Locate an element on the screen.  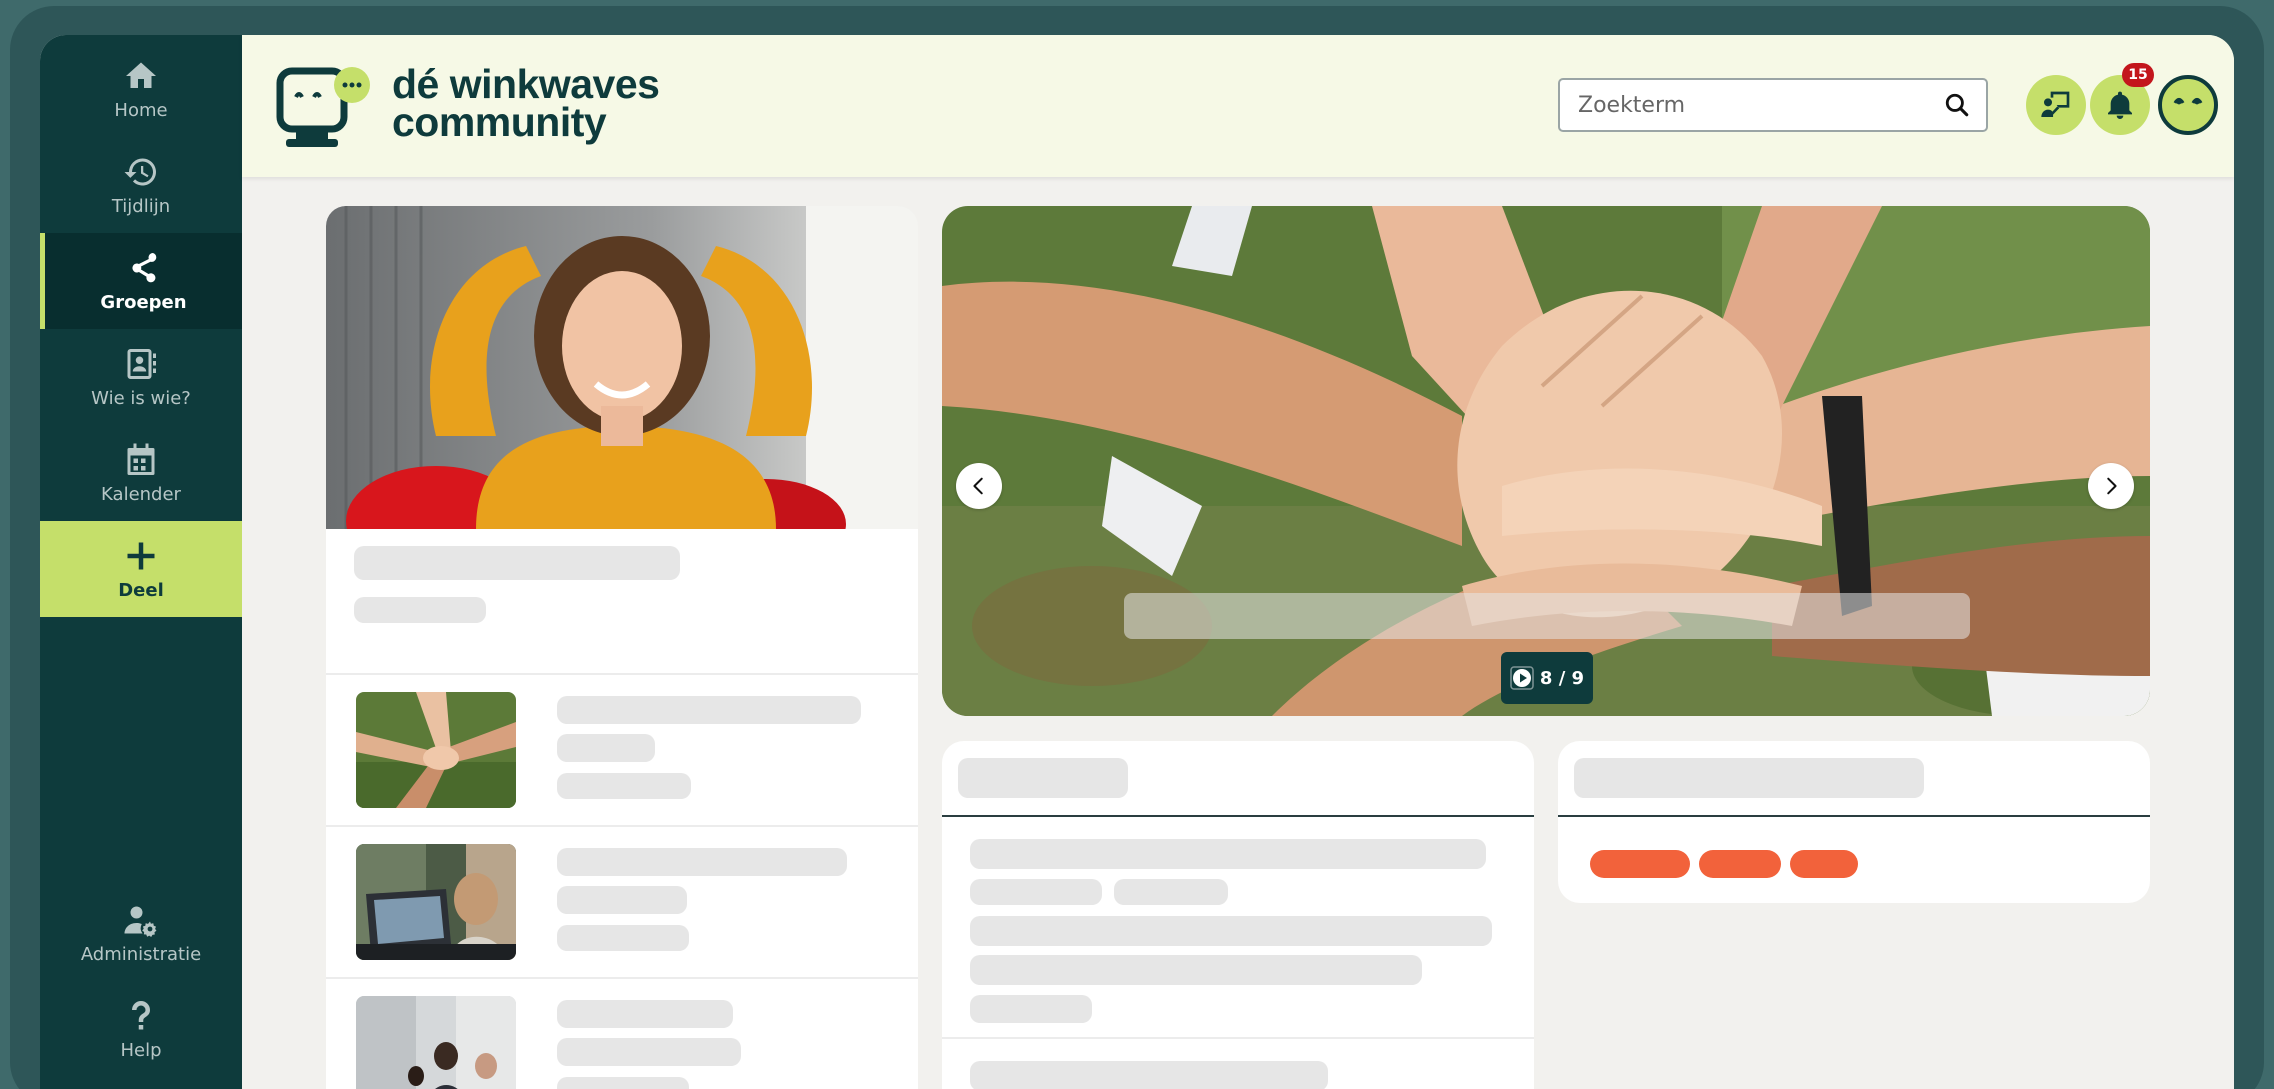
brand-line-1: dé winkwaves is located at coordinates (526, 84).